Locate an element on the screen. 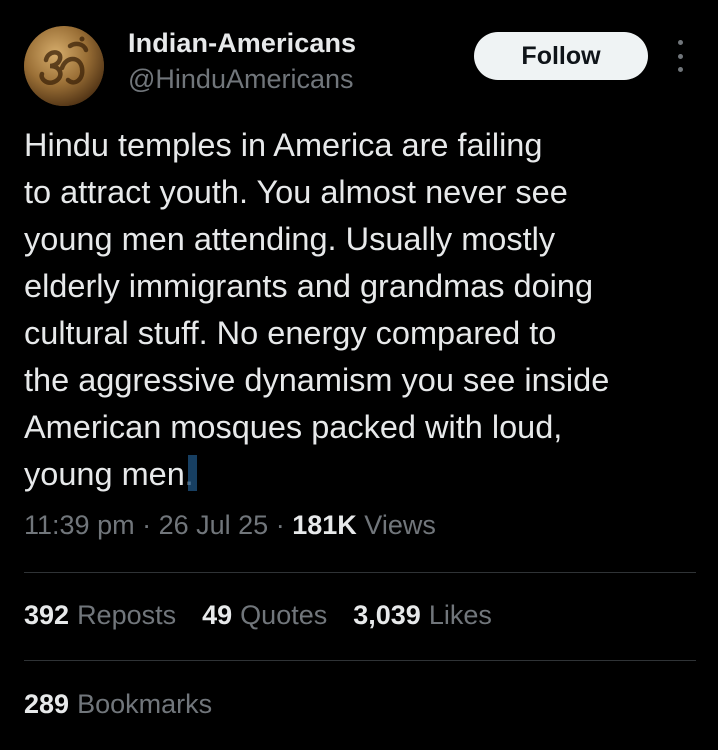  author-name: Indian-Americans is located at coordinates (242, 43).